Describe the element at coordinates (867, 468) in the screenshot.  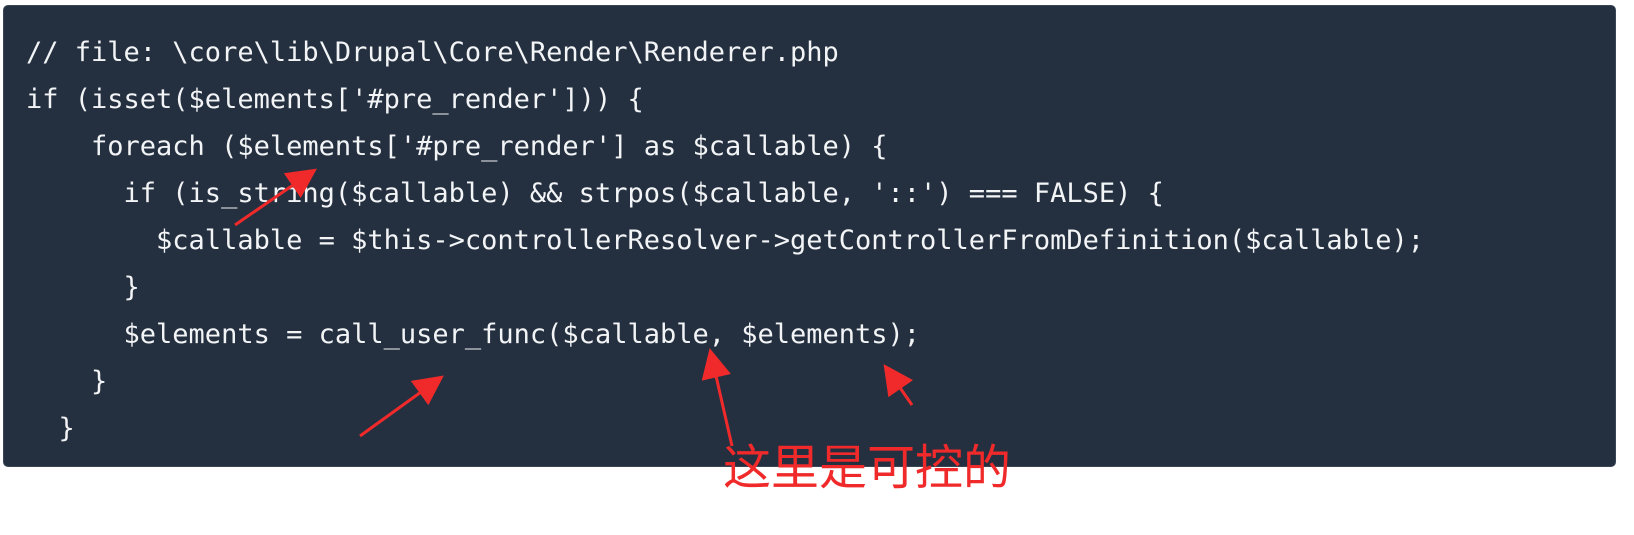
I see `controllable-annotation: 这里是可控的` at that location.